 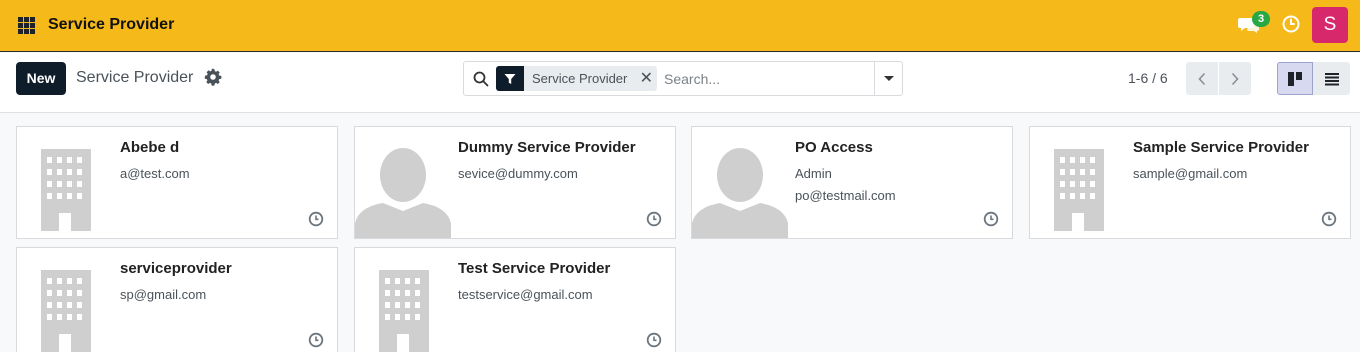 What do you see at coordinates (547, 147) in the screenshot?
I see `card-name: Dummy Service Provider` at bounding box center [547, 147].